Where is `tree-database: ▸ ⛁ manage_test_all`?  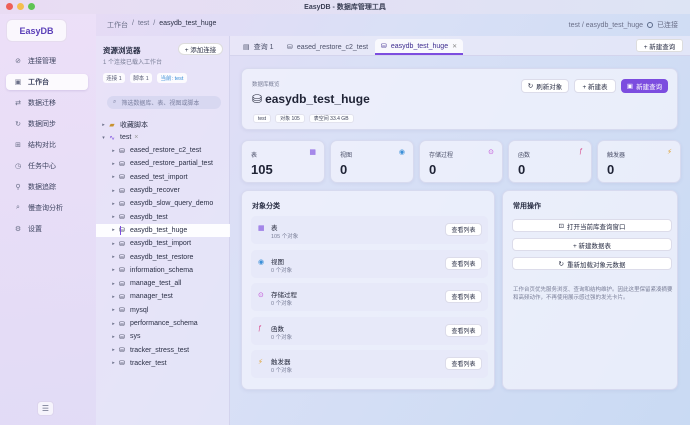
tree-database: ▸ ⛁ manage_test_all is located at coordinates (163, 283).